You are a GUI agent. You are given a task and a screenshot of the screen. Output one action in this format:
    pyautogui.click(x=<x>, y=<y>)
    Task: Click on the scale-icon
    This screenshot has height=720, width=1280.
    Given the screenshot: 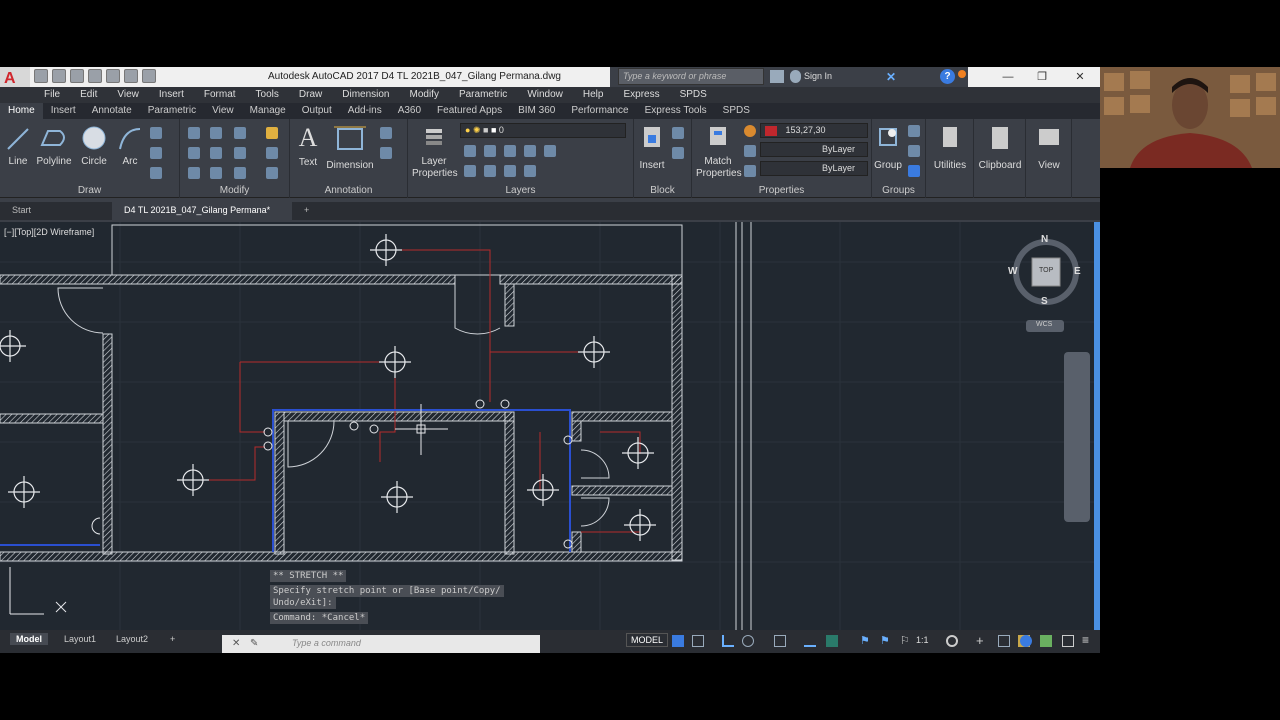 What is the action you would take?
    pyautogui.click(x=216, y=173)
    